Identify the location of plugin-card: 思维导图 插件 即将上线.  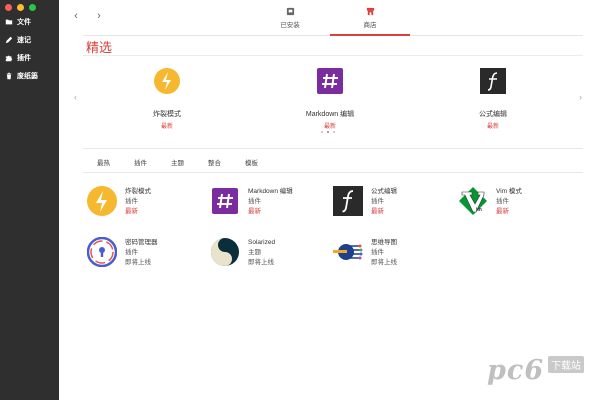
(393, 254).